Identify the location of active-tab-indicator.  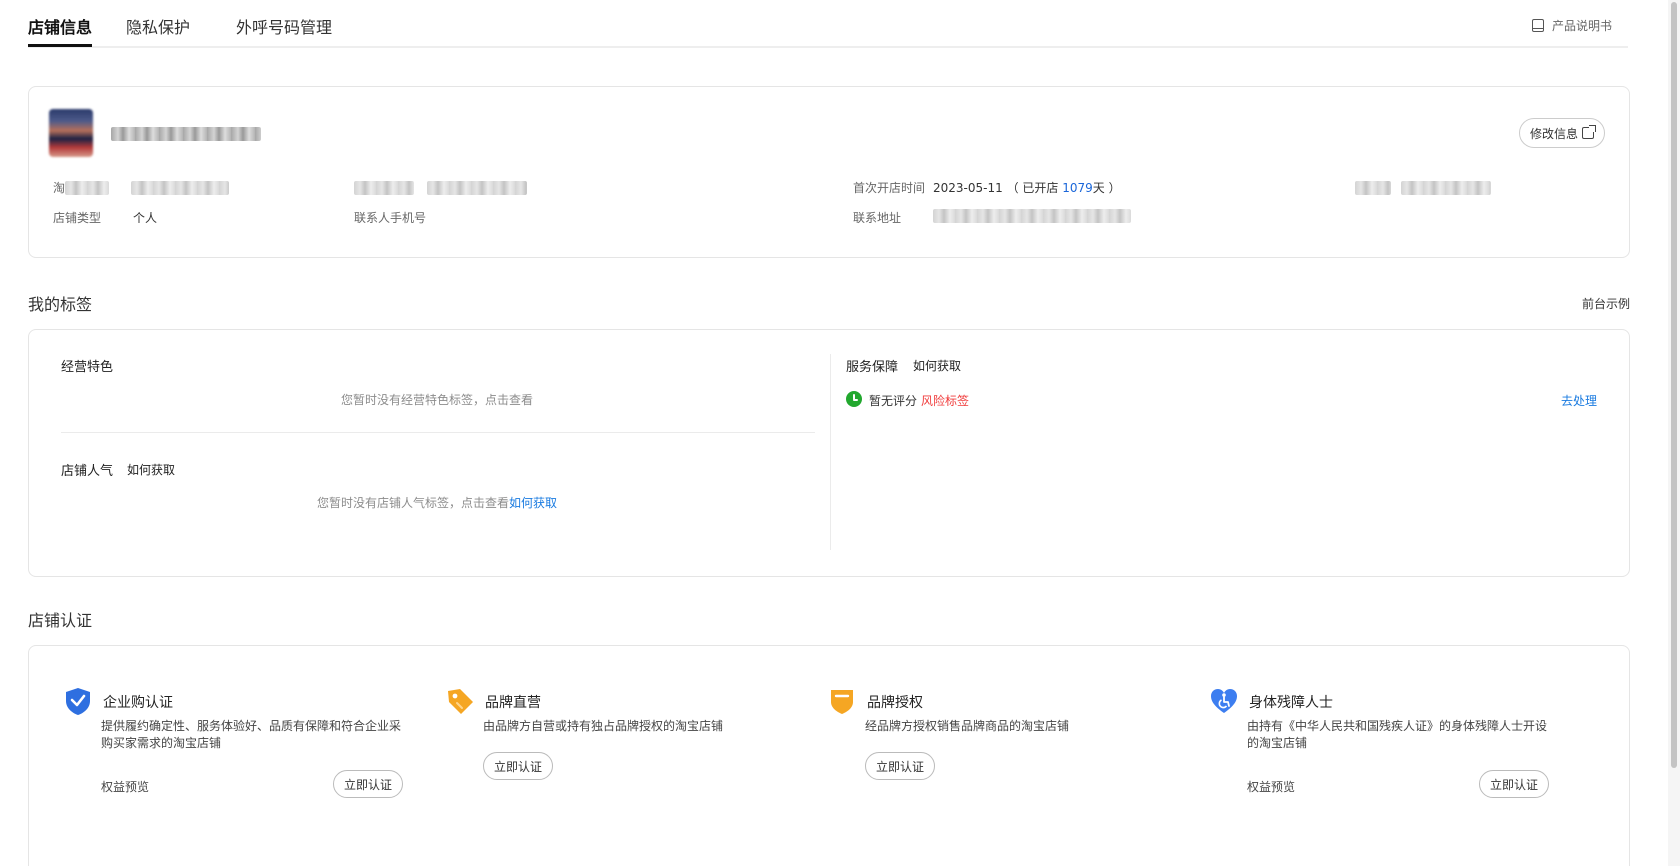
(60, 45).